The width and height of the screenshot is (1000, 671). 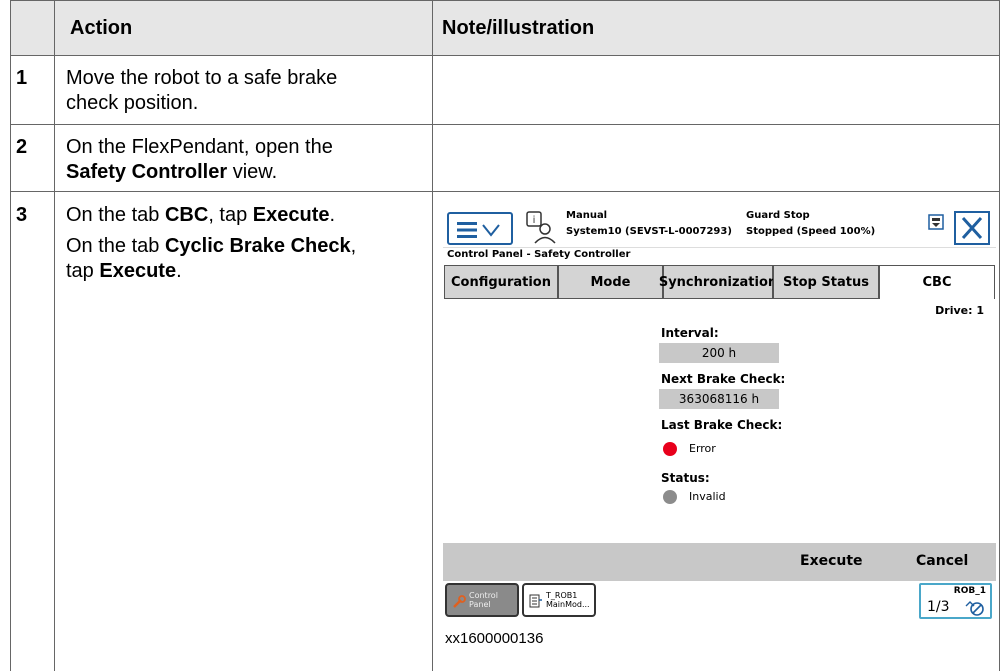 I want to click on header-action: Action, so click(x=101, y=28).